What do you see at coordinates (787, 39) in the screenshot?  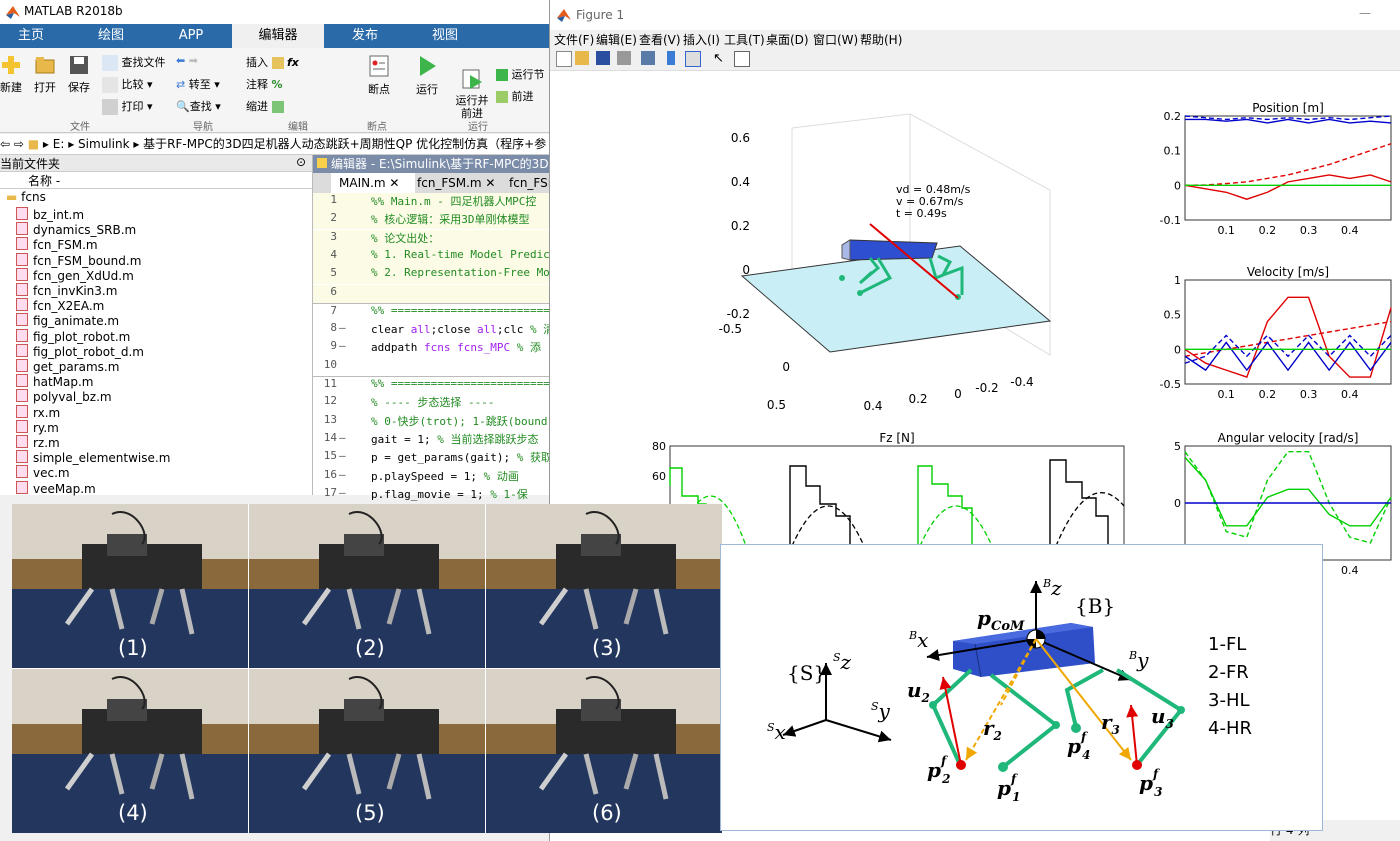 I see `menu-desktop: 桌面(D)` at bounding box center [787, 39].